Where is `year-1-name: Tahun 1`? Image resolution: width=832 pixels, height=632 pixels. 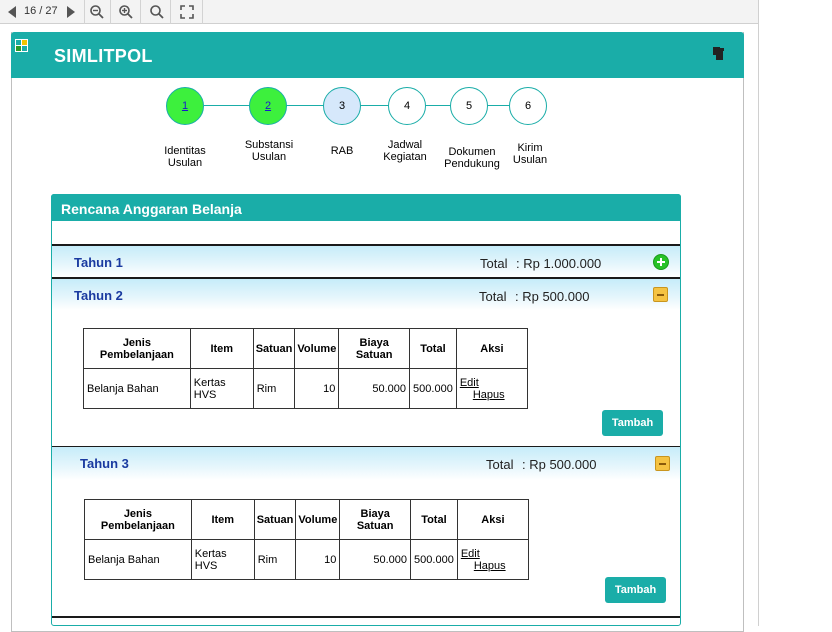
year-1-name: Tahun 1 is located at coordinates (98, 262).